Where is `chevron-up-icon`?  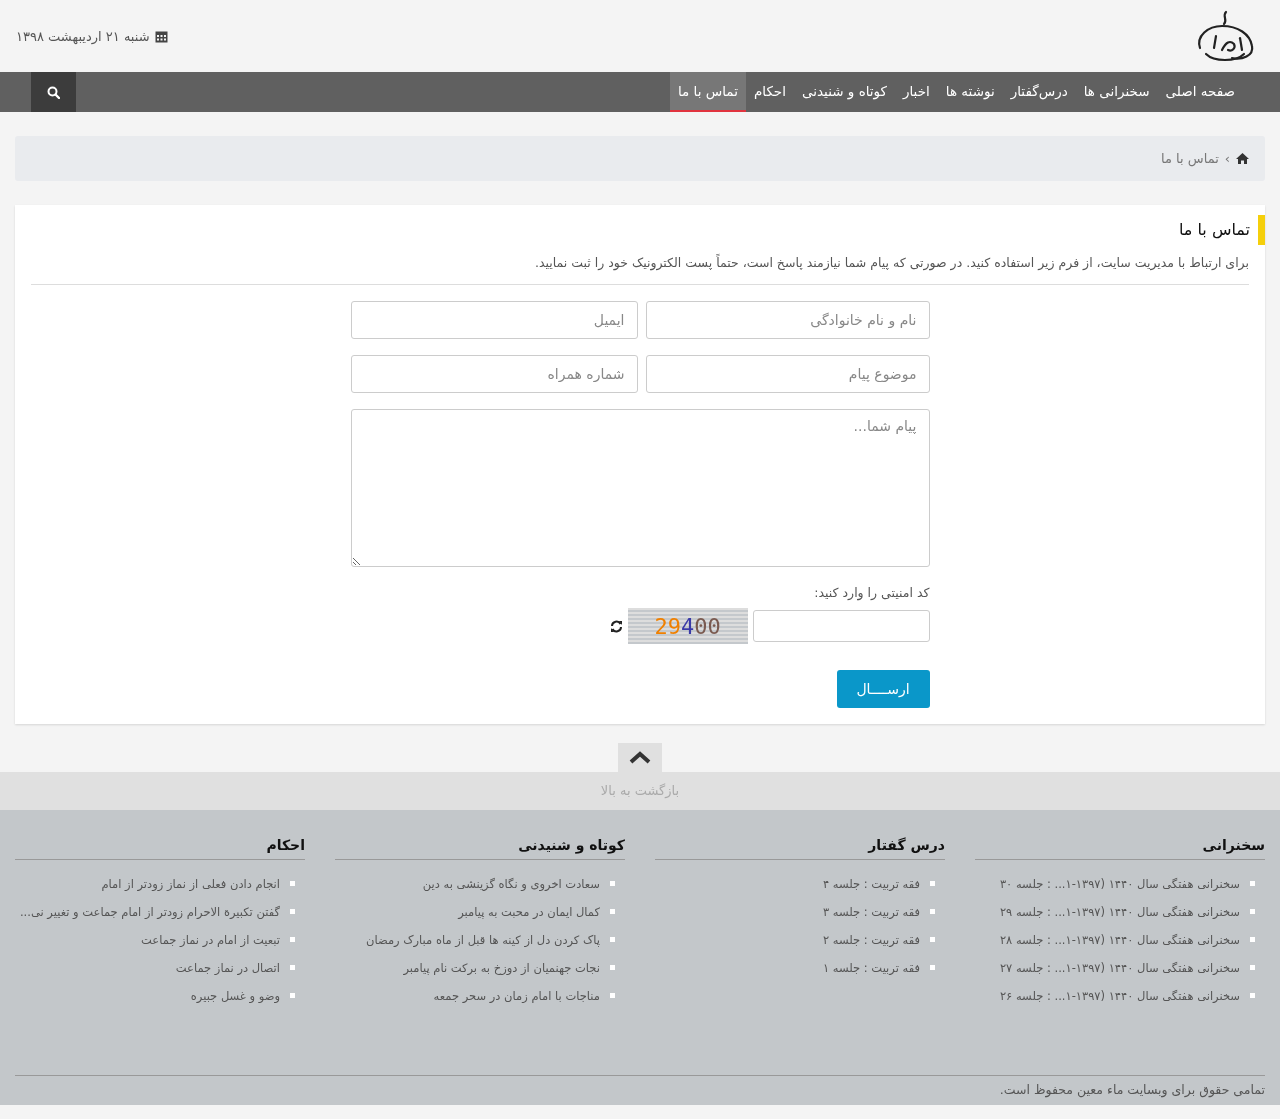
chevron-up-icon is located at coordinates (640, 757).